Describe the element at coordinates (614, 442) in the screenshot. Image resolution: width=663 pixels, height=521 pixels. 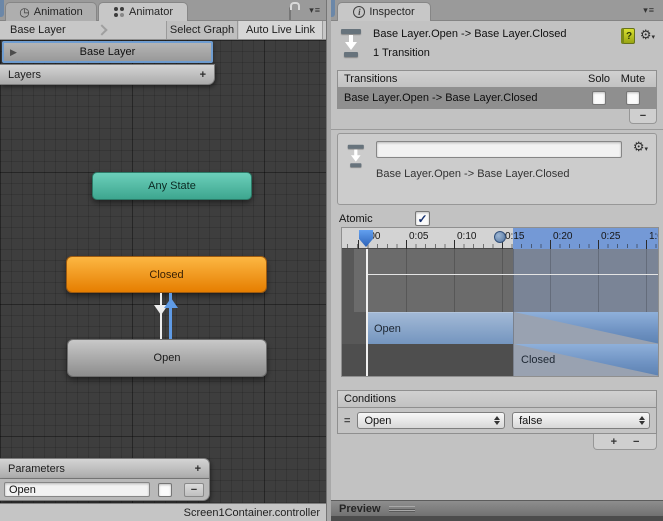
I see `add-condition-button: +` at that location.